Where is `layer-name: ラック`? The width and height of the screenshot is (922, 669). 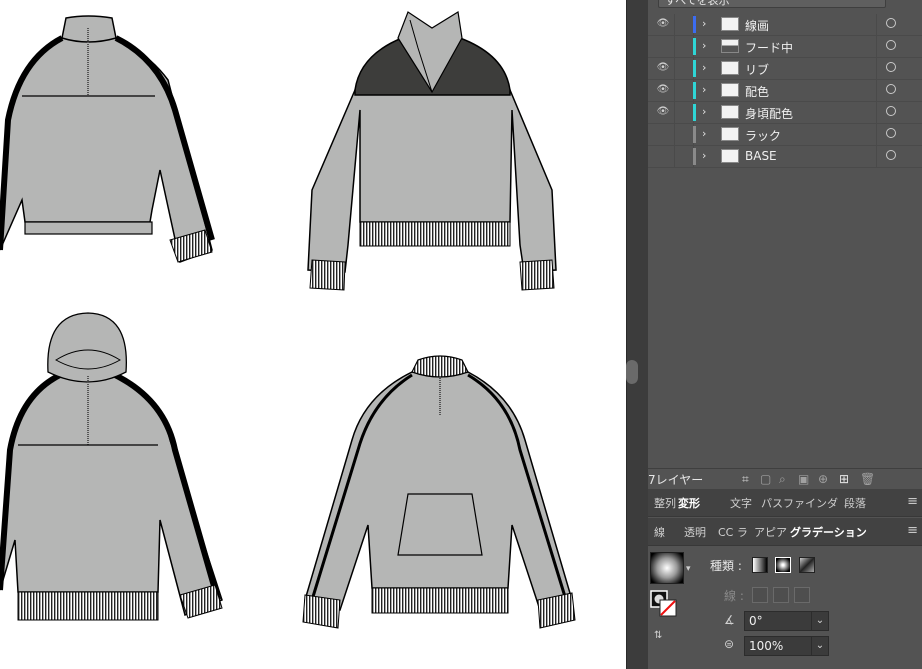 layer-name: ラック is located at coordinates (763, 135).